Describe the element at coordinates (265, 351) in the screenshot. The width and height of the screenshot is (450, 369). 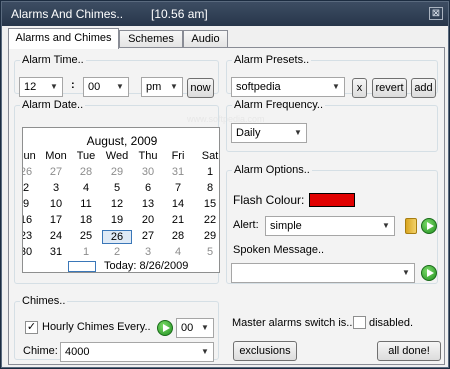
I see `exclusions-button: exclusions` at that location.